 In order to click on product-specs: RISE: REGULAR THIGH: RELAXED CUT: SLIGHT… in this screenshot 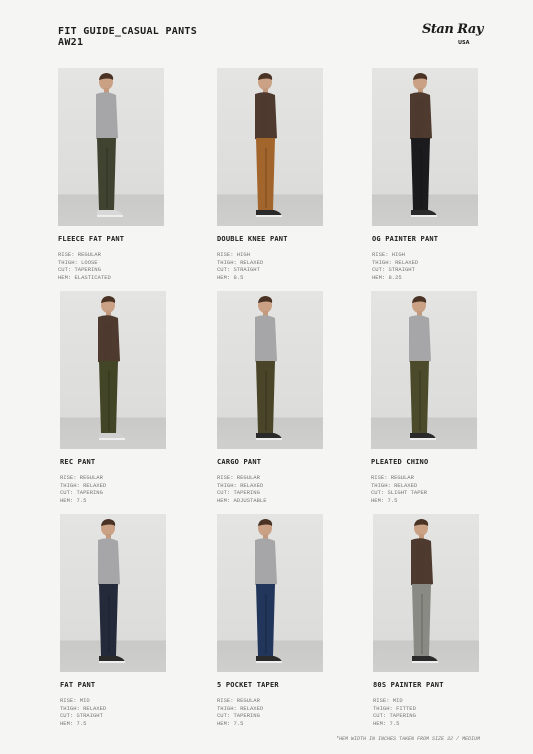, I will do `click(399, 489)`.